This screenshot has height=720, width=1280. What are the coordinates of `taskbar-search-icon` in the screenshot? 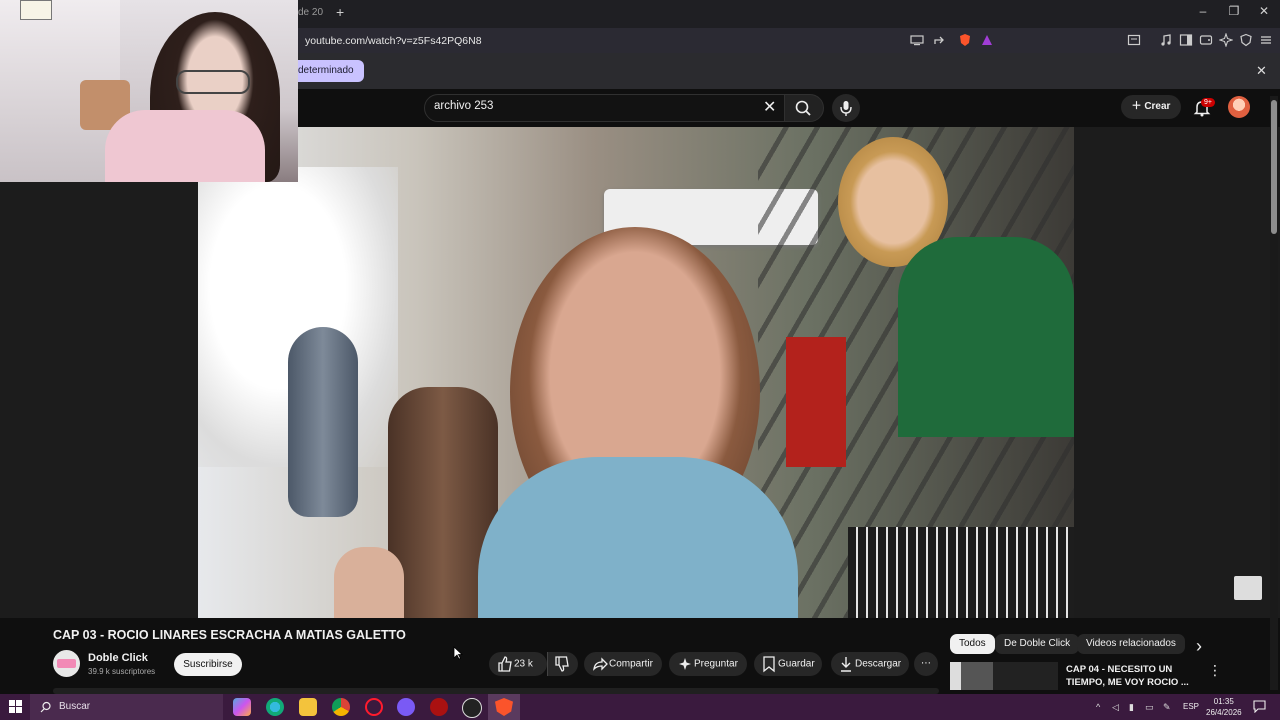 It's located at (45, 707).